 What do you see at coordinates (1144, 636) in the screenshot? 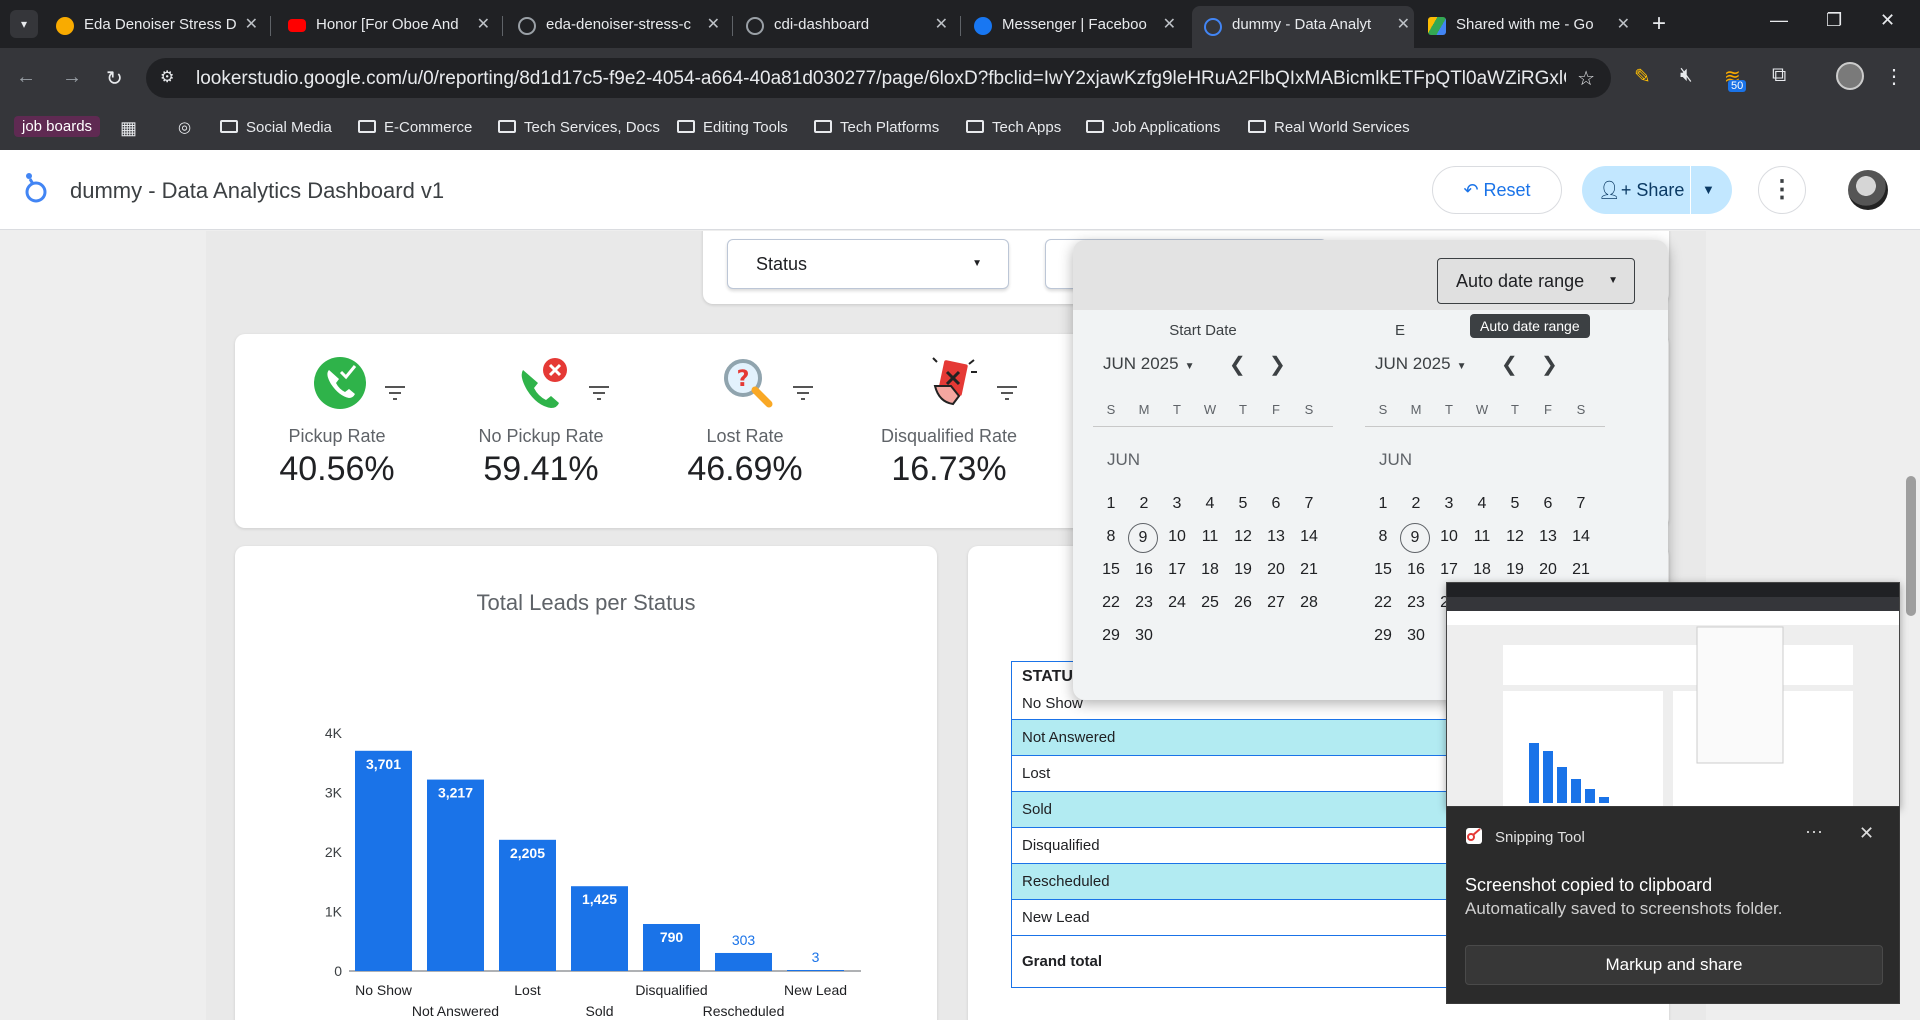
I see `calendar-day: 30` at bounding box center [1144, 636].